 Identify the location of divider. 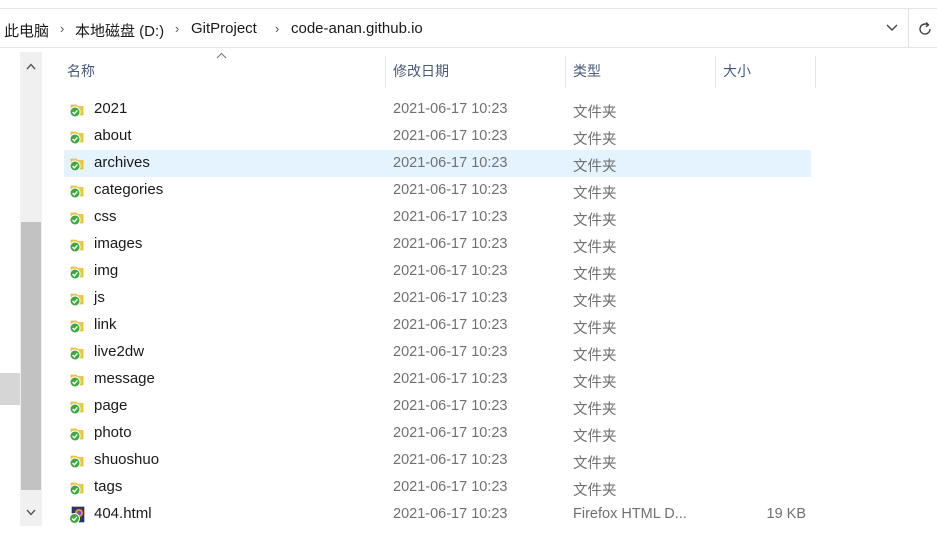
(908, 28).